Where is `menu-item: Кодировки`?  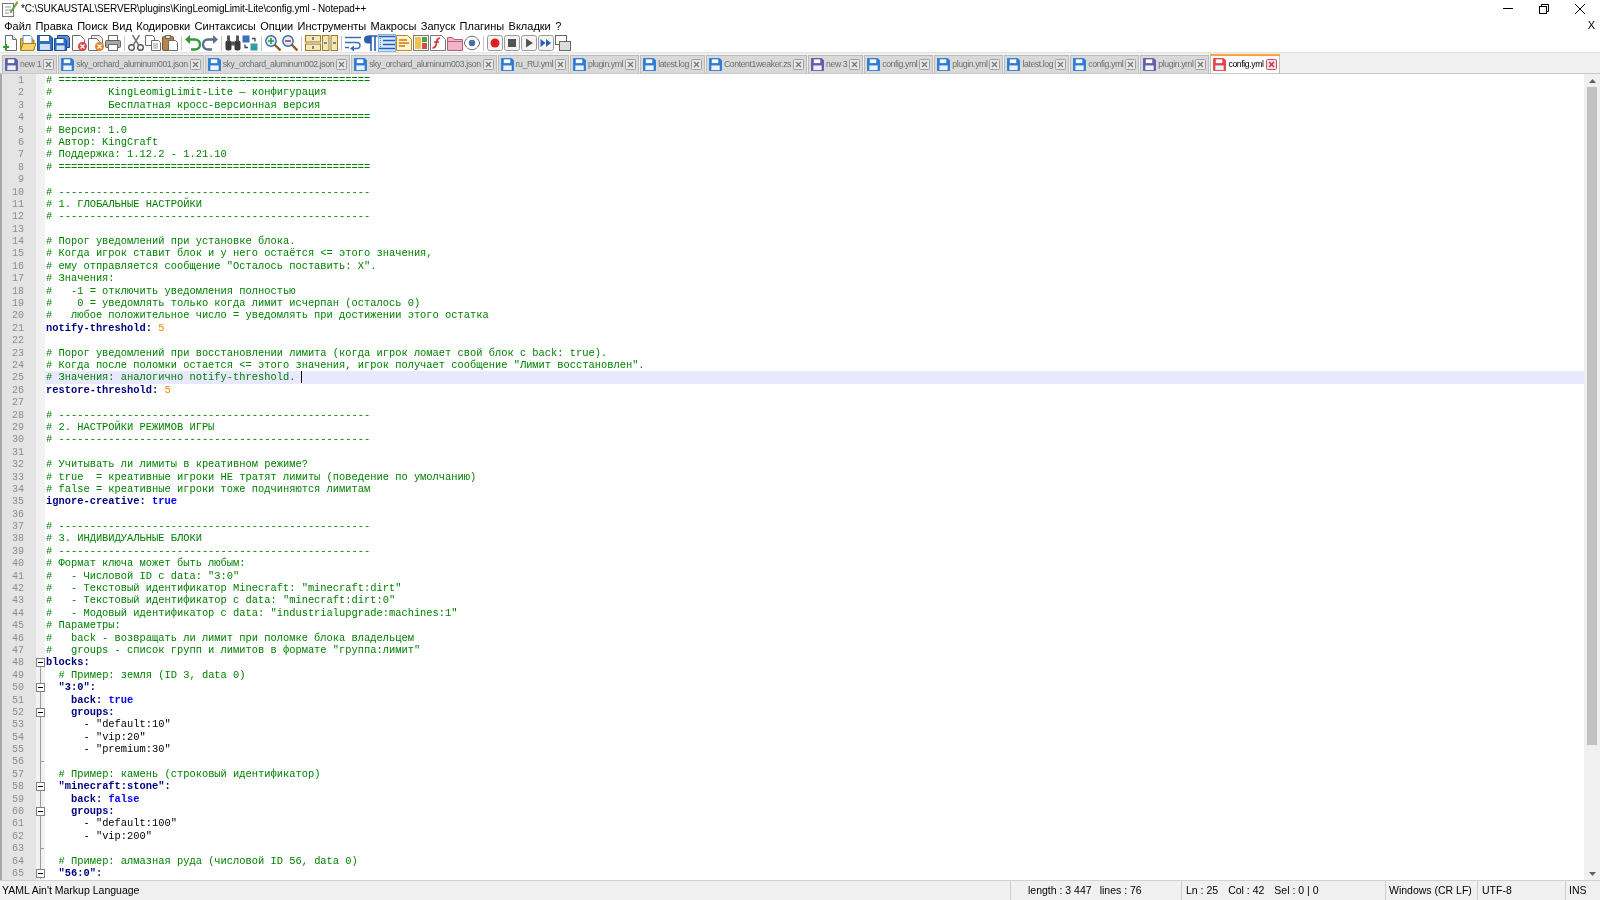
menu-item: Кодировки is located at coordinates (163, 25).